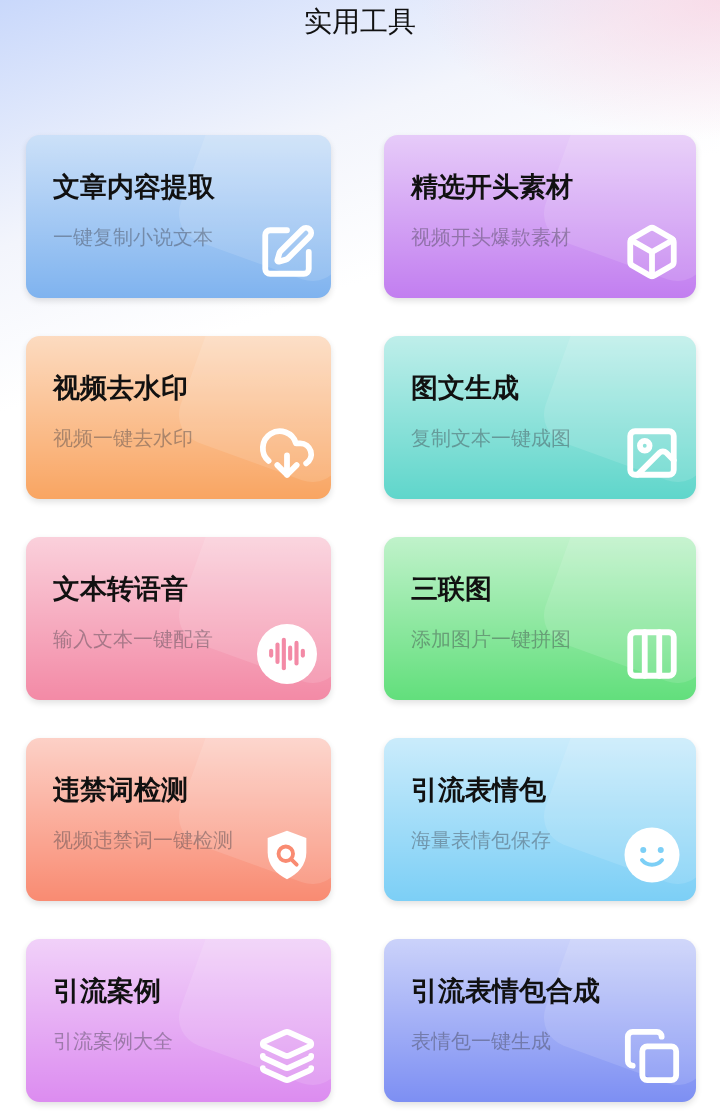 This screenshot has width=720, height=1117. Describe the element at coordinates (287, 654) in the screenshot. I see `audio-wave-icon` at that location.